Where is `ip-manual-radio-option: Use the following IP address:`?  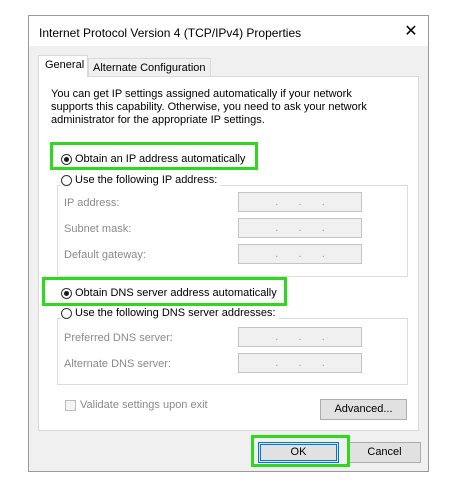
ip-manual-radio-option: Use the following IP address: is located at coordinates (141, 180).